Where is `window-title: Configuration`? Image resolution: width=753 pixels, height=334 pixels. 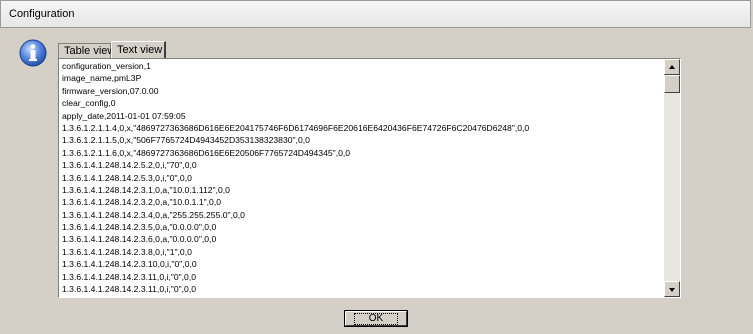
window-title: Configuration is located at coordinates (42, 14).